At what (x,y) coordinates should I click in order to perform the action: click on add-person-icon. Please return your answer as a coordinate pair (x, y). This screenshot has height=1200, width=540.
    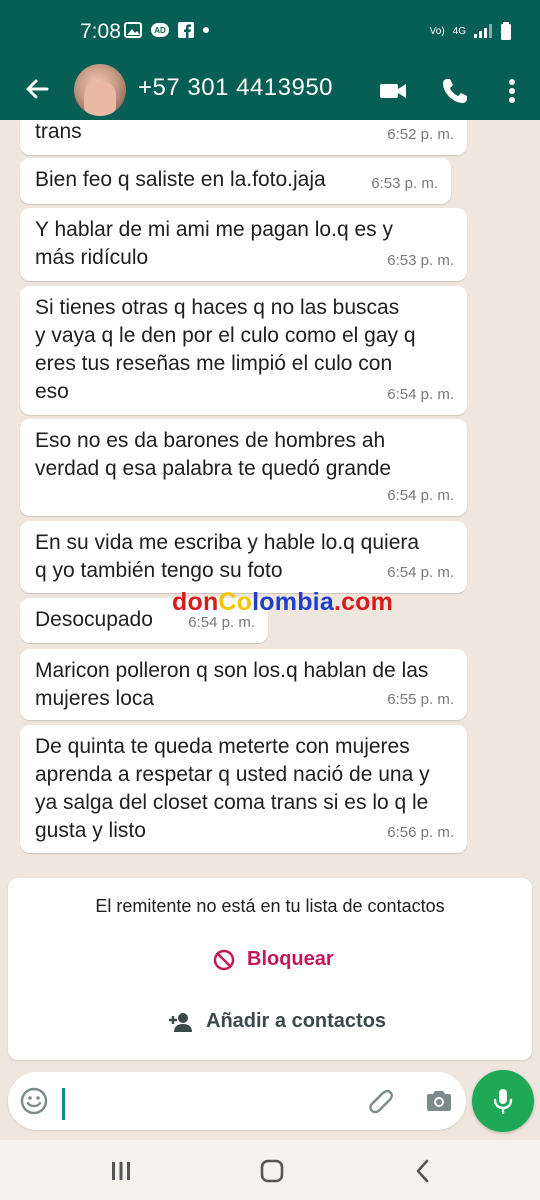
    Looking at the image, I should click on (180, 1022).